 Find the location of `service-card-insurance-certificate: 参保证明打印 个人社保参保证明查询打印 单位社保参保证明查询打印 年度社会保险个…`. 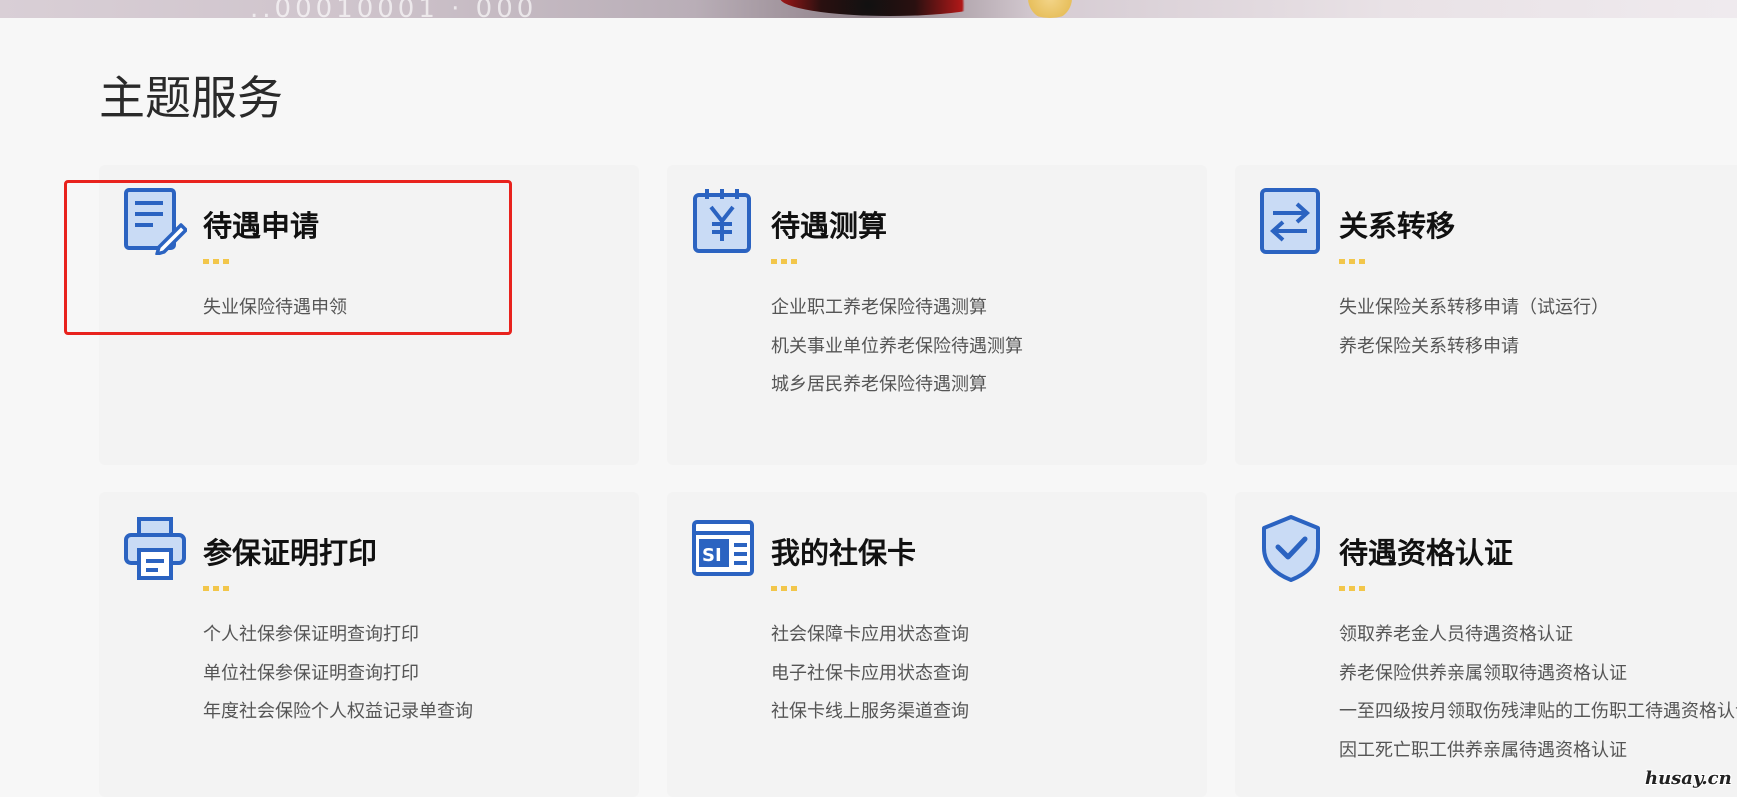

service-card-insurance-certificate: 参保证明打印 个人社保参保证明查询打印 单位社保参保证明查询打印 年度社会保险个… is located at coordinates (369, 644).